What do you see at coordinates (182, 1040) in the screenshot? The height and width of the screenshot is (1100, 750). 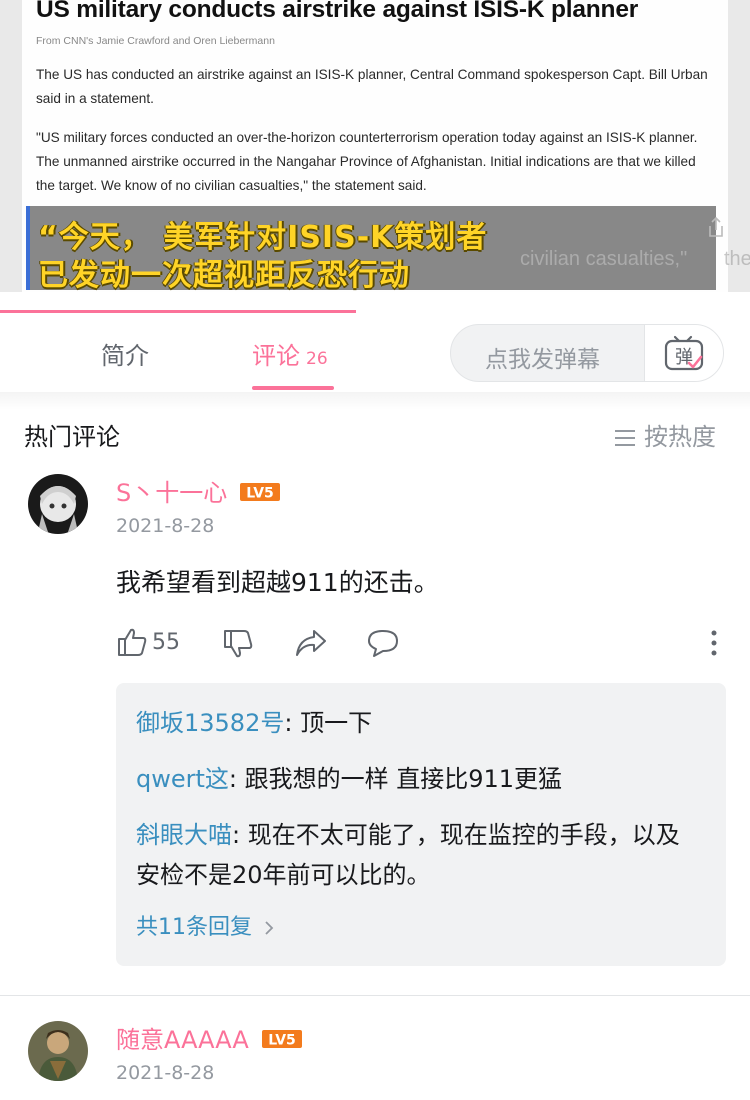 I see `username-text: 随意AAAAA` at bounding box center [182, 1040].